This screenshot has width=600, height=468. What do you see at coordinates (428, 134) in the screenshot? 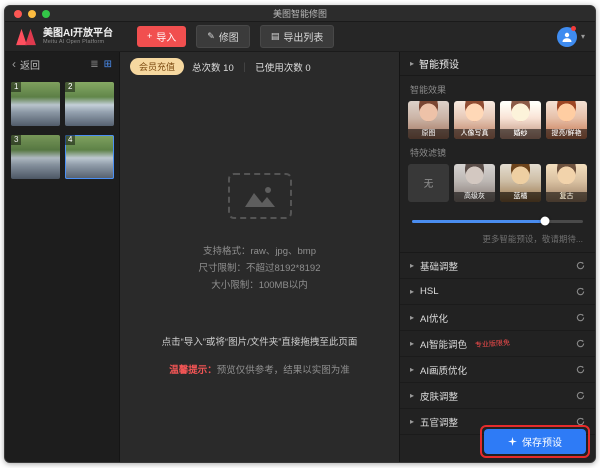
I see `effect-label: 原图` at bounding box center [428, 134].